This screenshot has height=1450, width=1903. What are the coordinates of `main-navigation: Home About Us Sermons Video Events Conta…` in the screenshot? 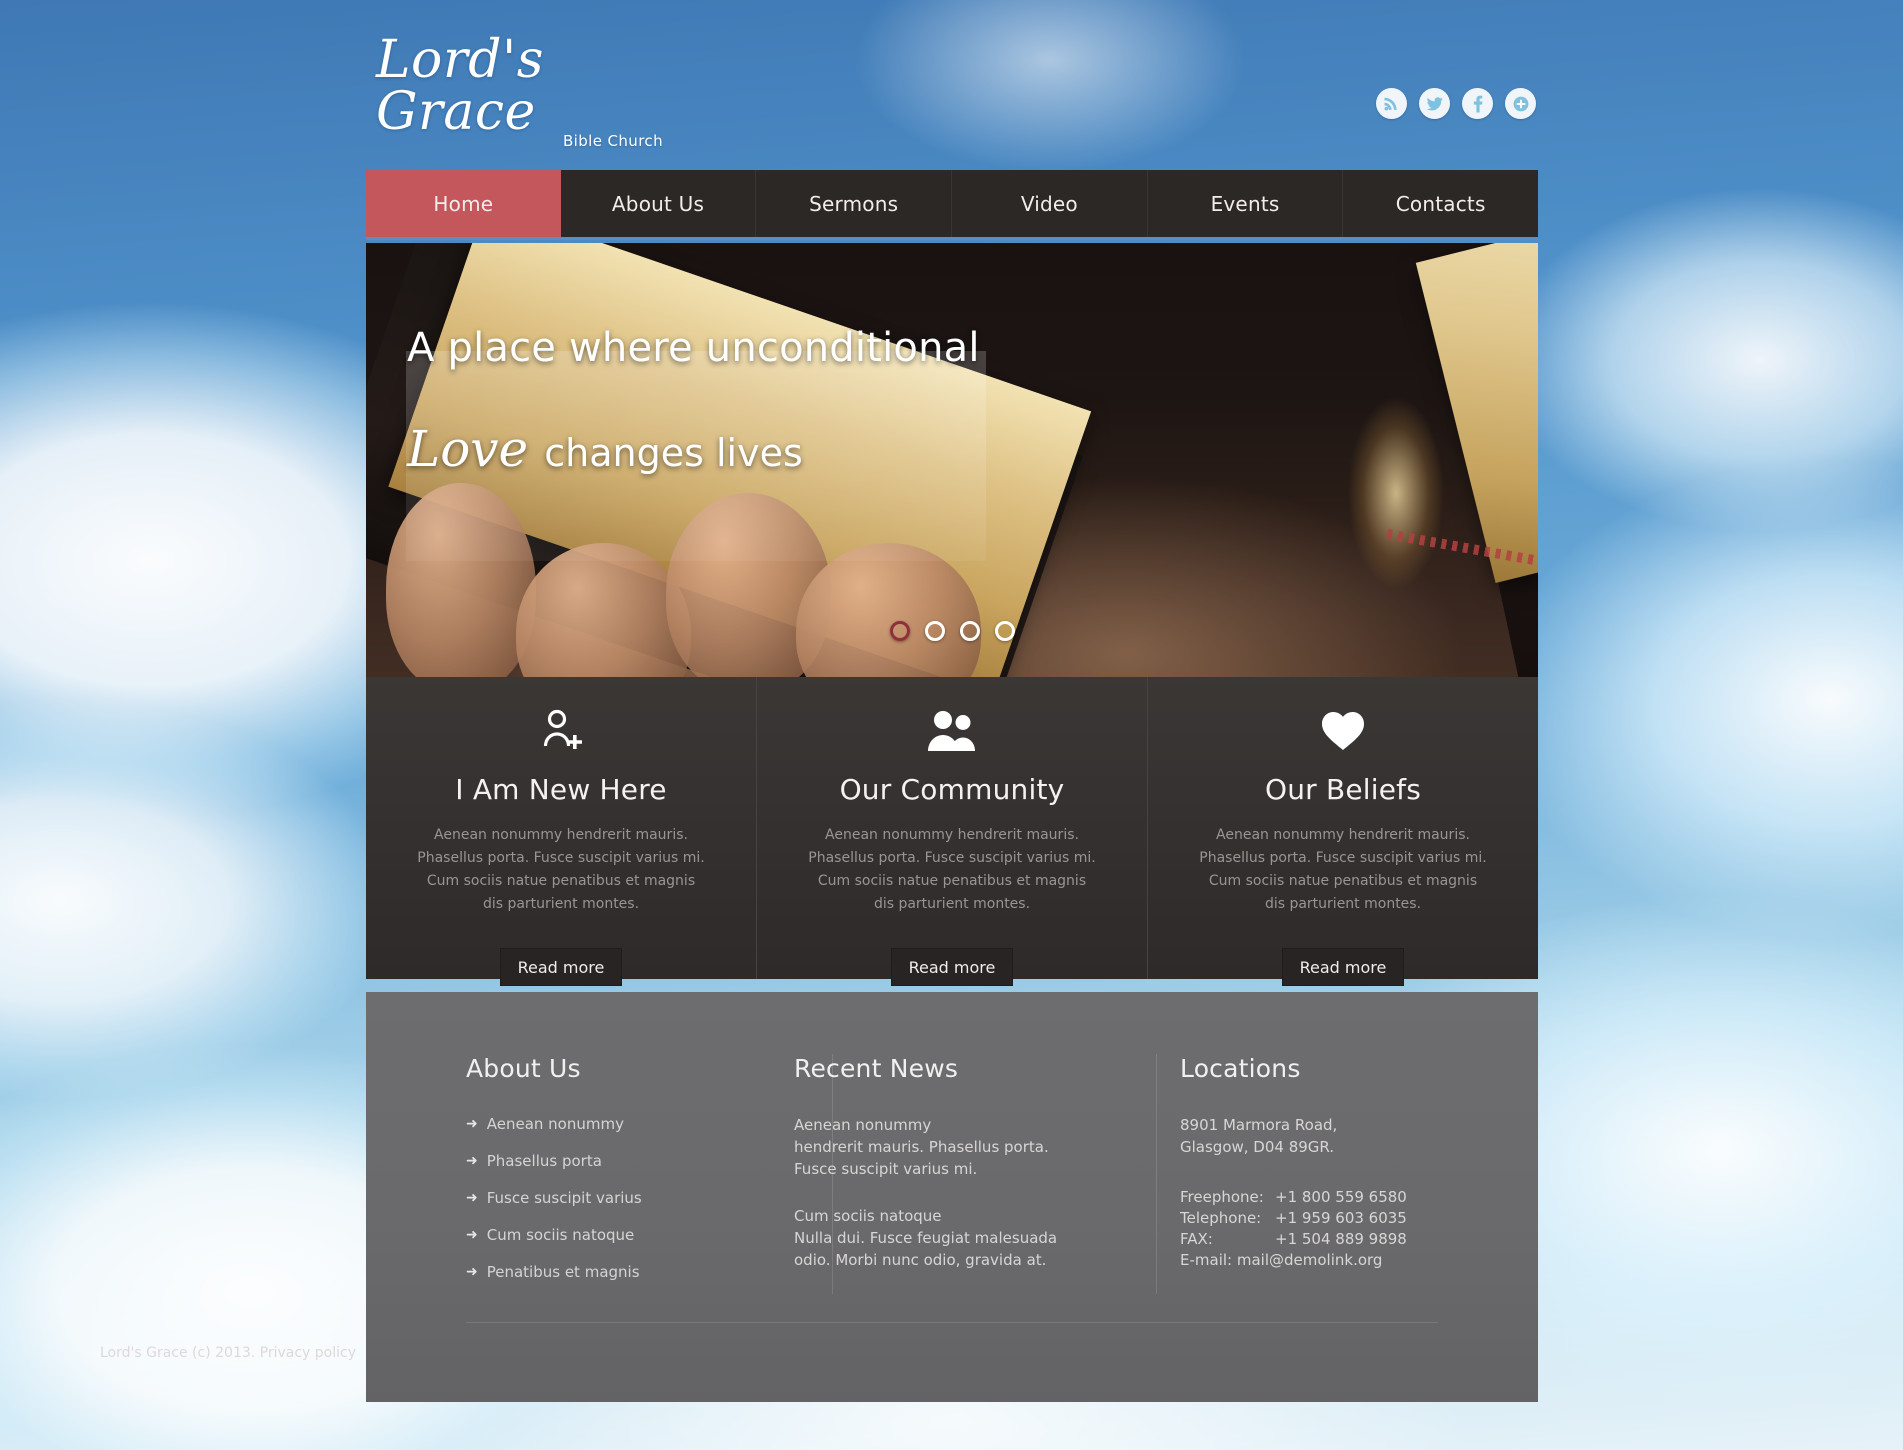 It's located at (952, 205).